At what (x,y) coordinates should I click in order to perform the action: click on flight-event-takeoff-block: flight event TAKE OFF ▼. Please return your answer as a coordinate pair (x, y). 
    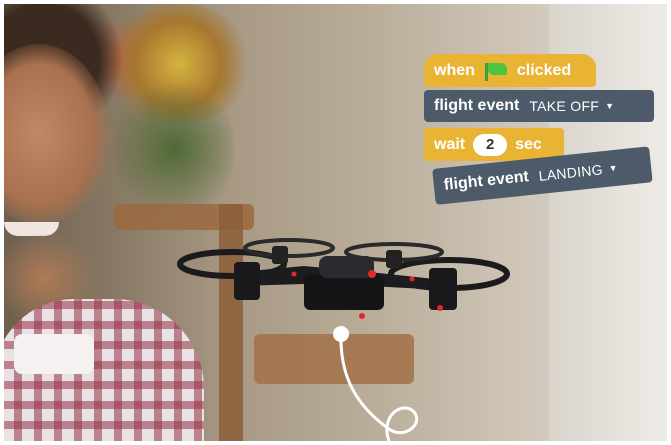
    Looking at the image, I should click on (539, 106).